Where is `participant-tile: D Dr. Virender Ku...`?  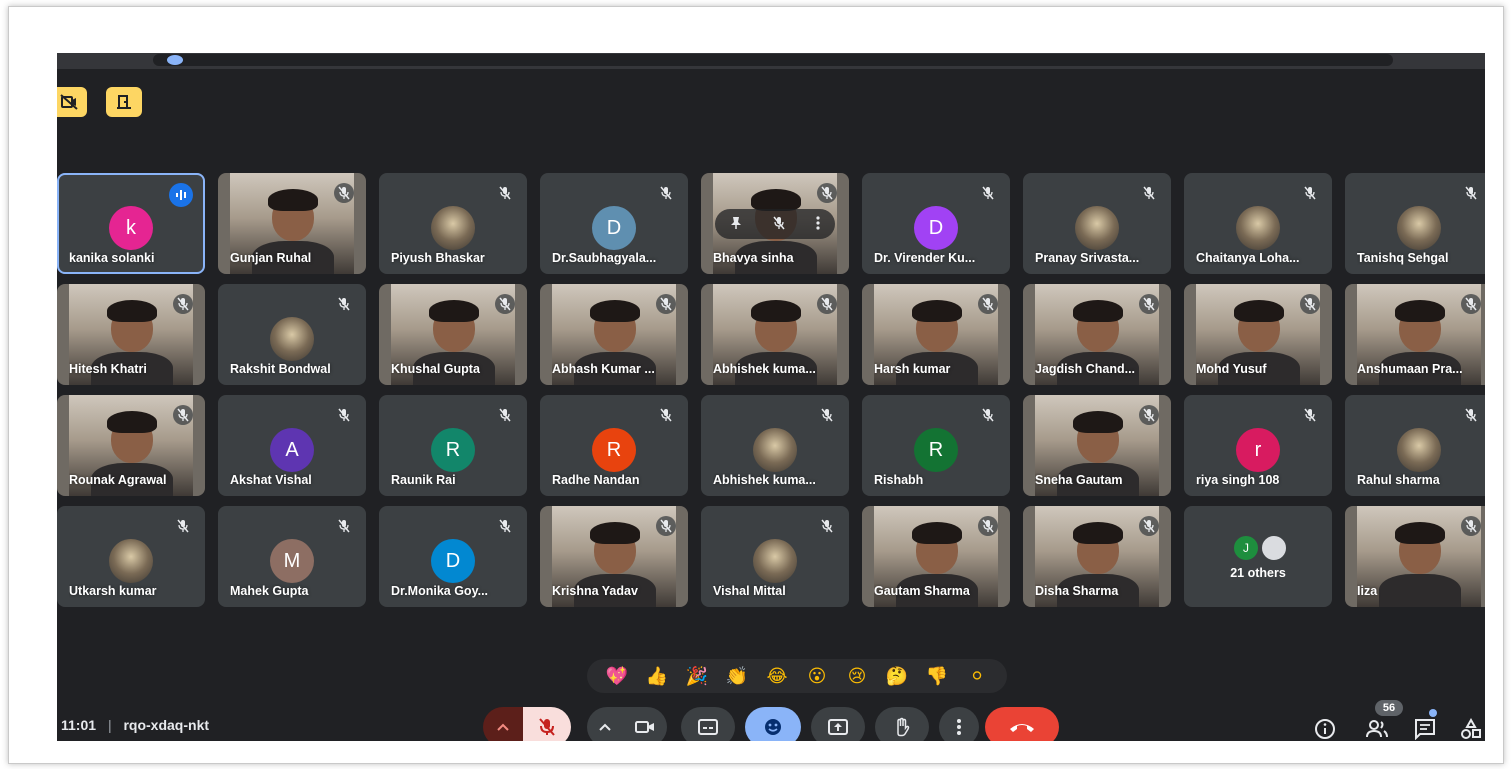 participant-tile: D Dr. Virender Ku... is located at coordinates (936, 223).